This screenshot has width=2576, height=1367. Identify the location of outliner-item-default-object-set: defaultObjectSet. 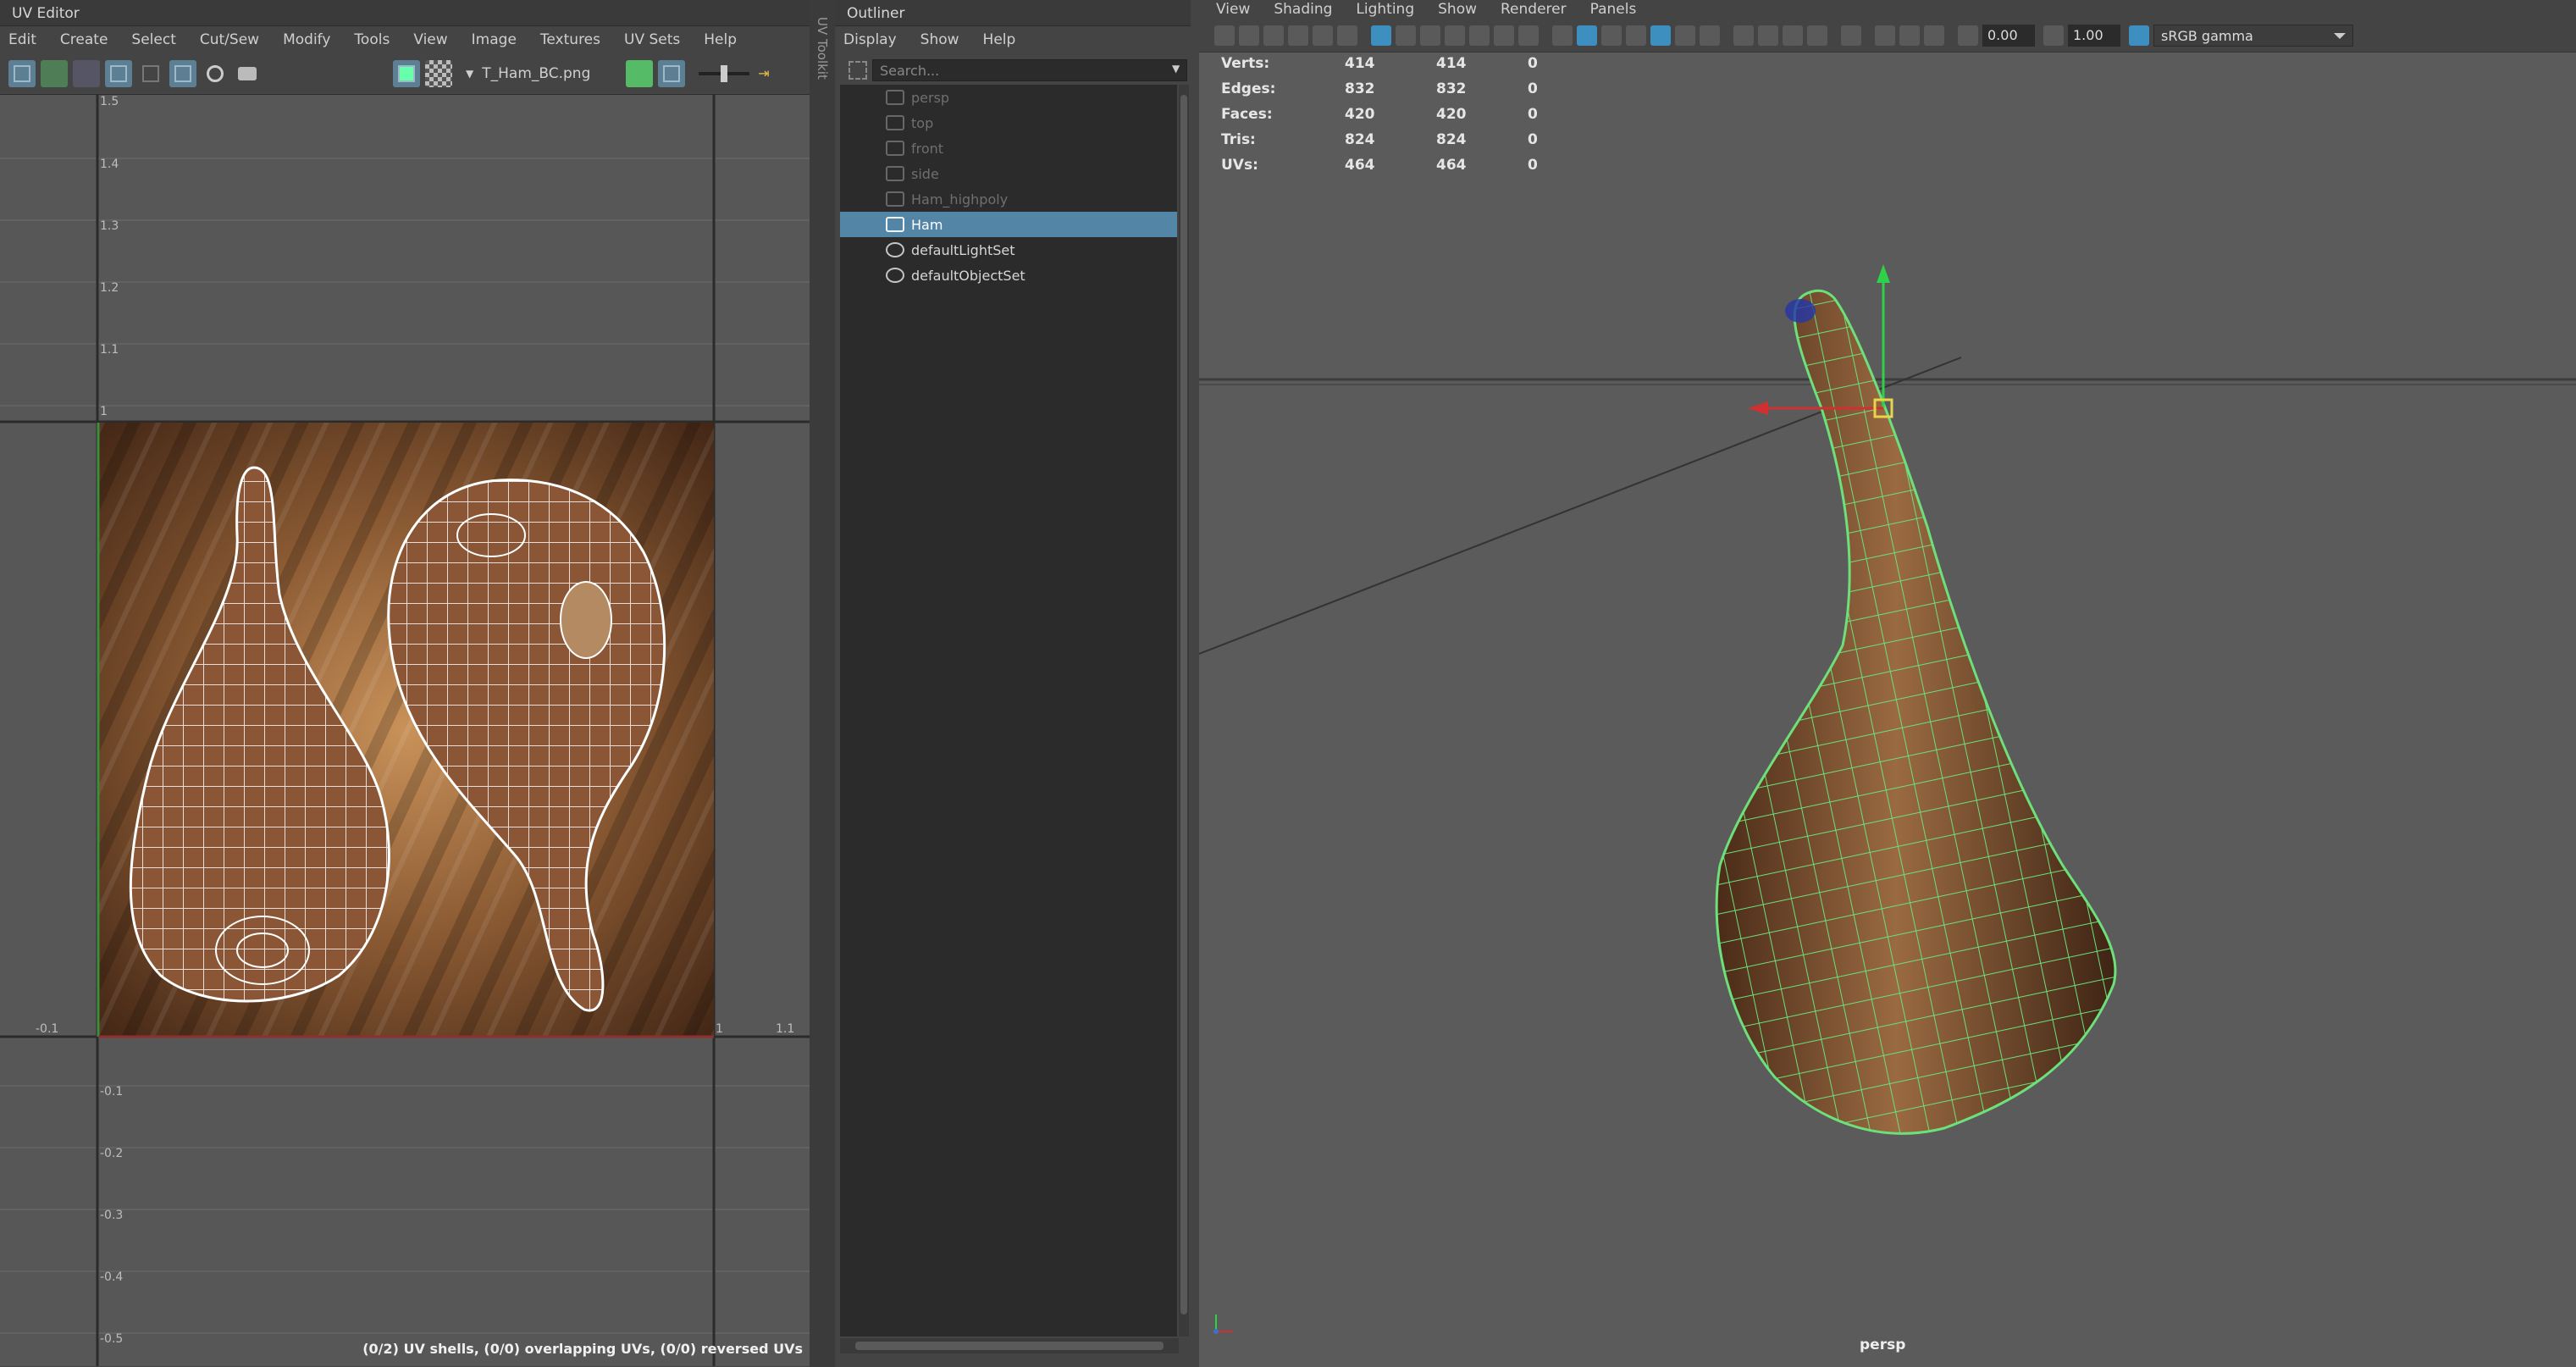
(1008, 275).